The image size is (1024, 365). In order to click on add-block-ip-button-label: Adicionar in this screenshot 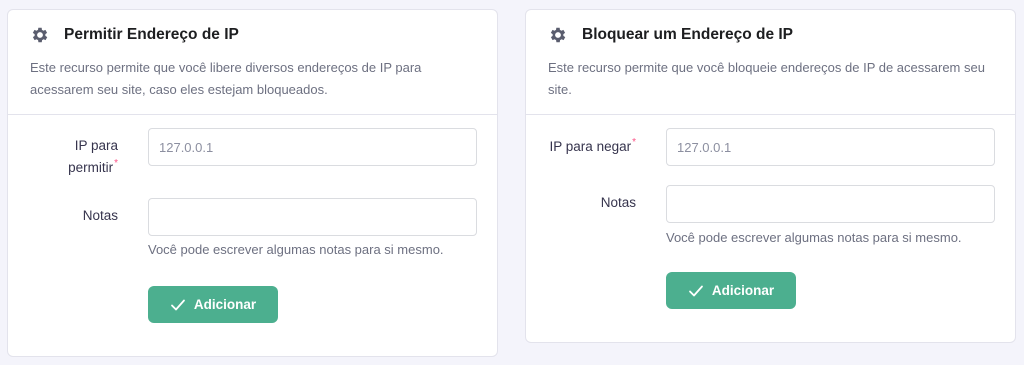, I will do `click(743, 290)`.